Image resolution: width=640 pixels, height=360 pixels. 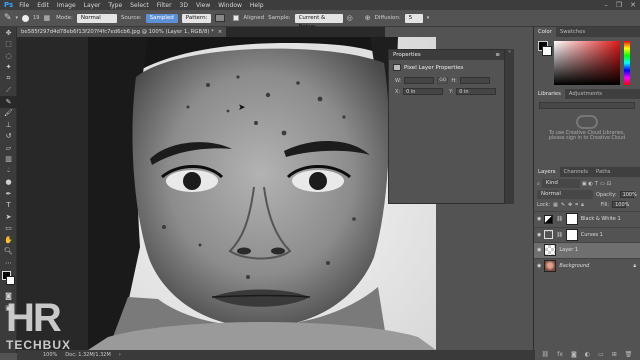 What do you see at coordinates (220, 18) in the screenshot?
I see `pattern-picker-icon` at bounding box center [220, 18].